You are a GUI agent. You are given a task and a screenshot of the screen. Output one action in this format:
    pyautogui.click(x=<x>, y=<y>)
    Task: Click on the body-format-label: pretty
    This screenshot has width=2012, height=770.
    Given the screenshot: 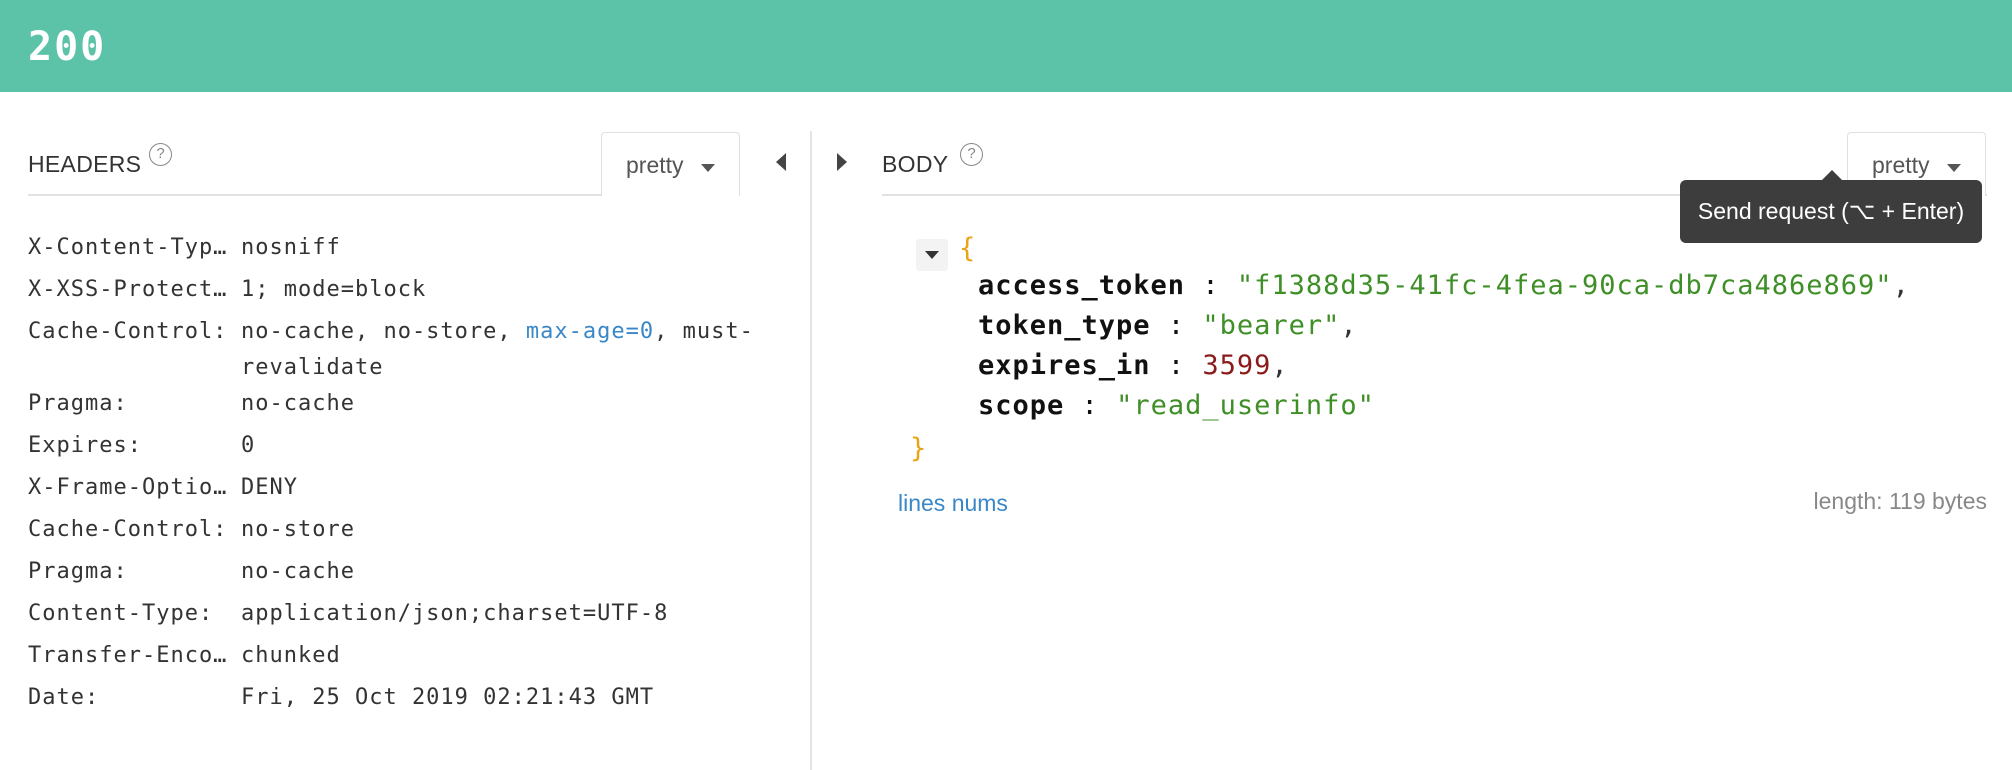 What is the action you would take?
    pyautogui.click(x=1901, y=165)
    